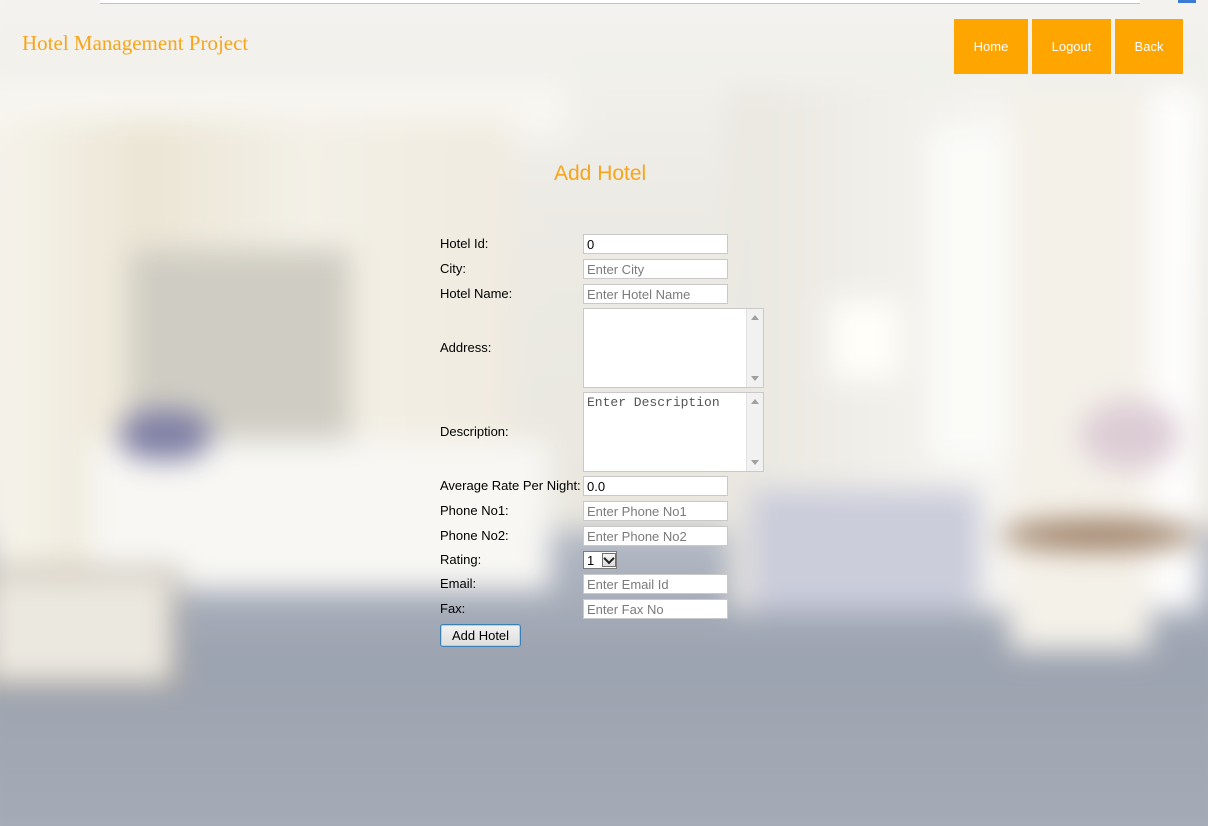 This screenshot has height=826, width=1208. I want to click on address-textarea, so click(666, 348).